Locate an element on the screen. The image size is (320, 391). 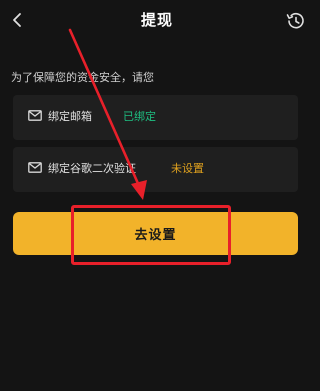
page-title: 提现 is located at coordinates (156, 20).